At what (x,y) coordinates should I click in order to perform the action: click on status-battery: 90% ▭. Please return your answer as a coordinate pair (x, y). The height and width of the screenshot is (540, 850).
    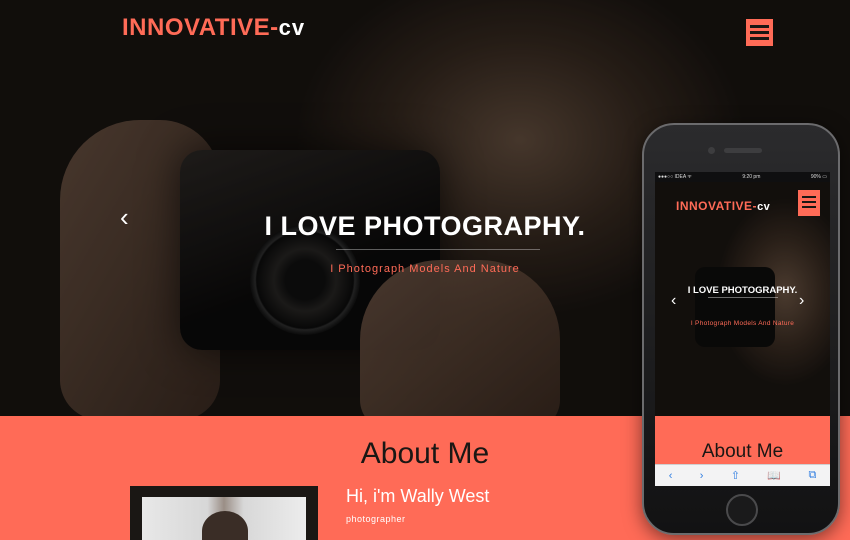
    Looking at the image, I should click on (818, 177).